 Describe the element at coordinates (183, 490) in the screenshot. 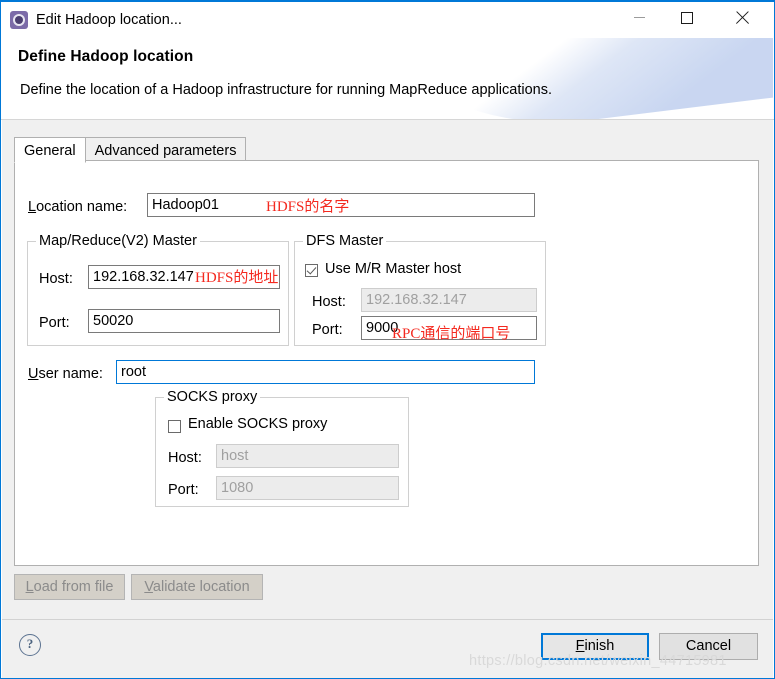

I see `socks-port-label: Port:` at that location.